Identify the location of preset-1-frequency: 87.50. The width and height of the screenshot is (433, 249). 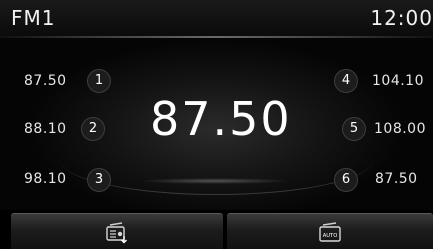
(45, 81).